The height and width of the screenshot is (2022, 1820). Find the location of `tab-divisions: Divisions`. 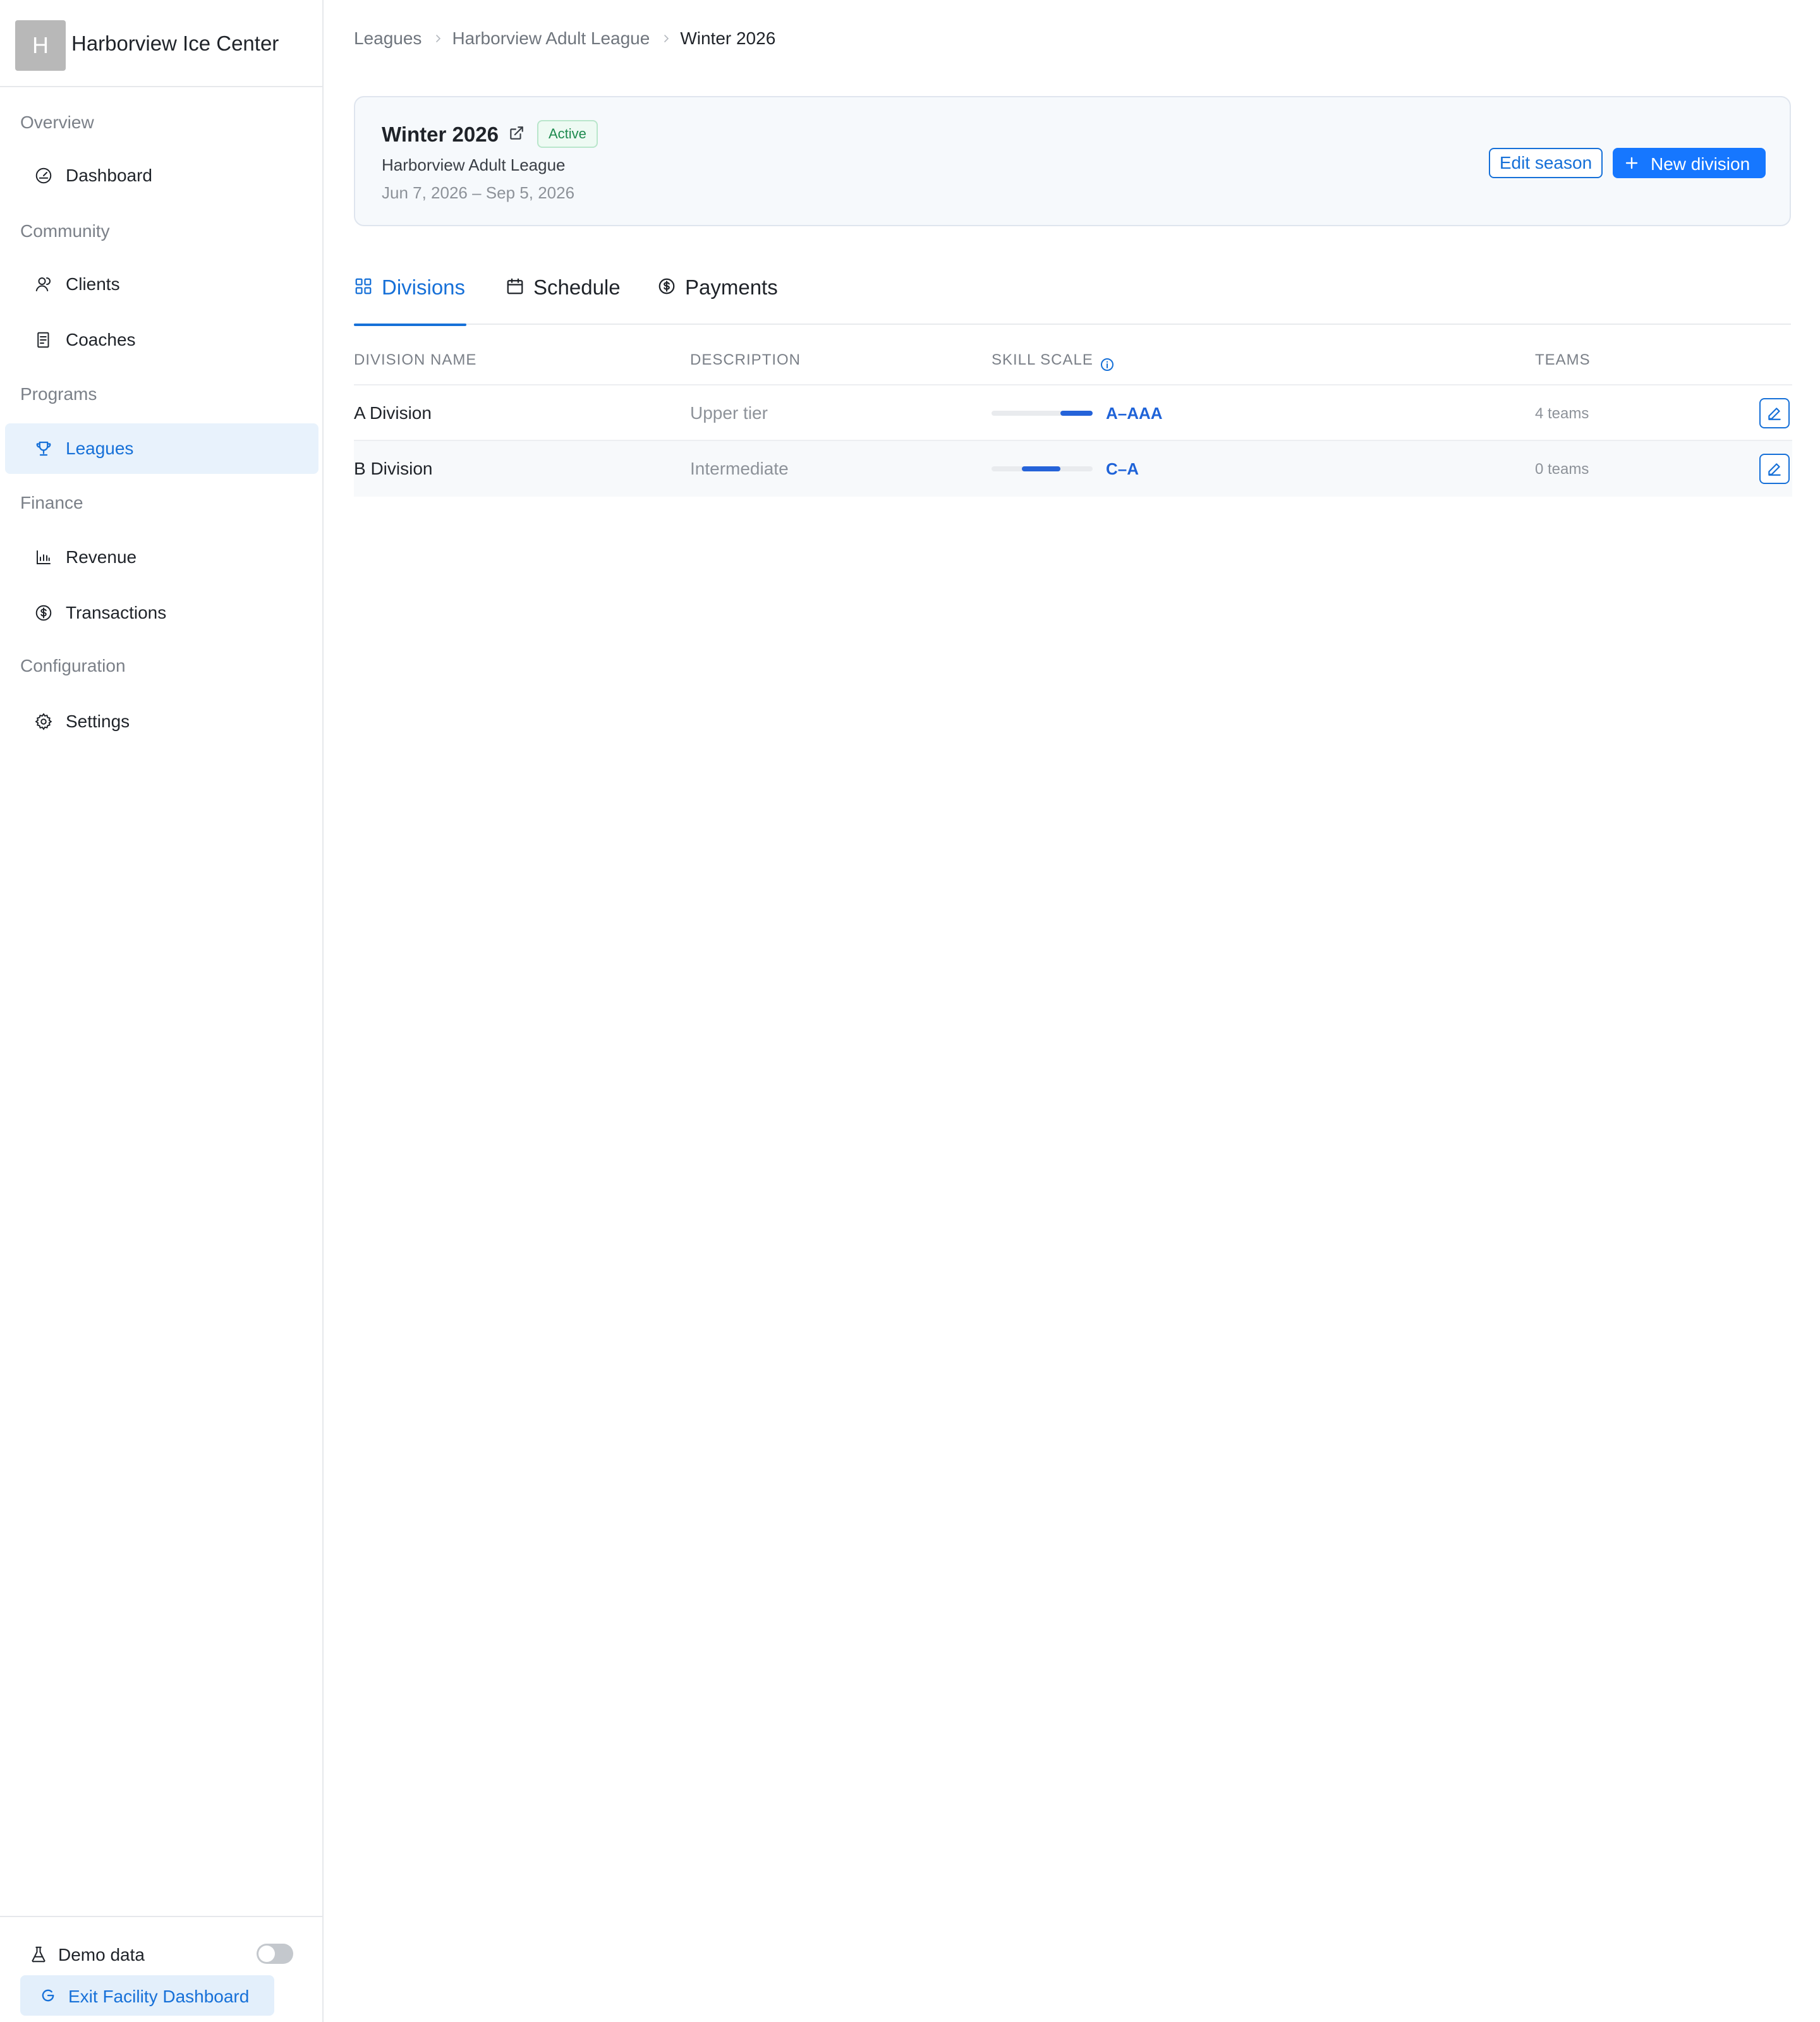

tab-divisions: Divisions is located at coordinates (410, 295).